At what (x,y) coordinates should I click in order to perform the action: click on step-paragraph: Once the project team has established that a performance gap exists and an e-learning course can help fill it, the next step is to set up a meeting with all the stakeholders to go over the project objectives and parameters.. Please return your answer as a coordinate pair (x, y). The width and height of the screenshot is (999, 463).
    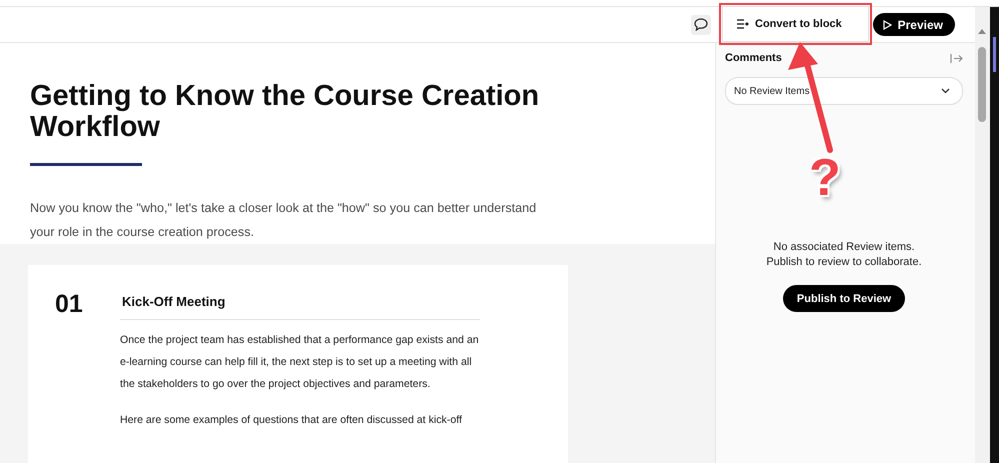
    Looking at the image, I should click on (300, 362).